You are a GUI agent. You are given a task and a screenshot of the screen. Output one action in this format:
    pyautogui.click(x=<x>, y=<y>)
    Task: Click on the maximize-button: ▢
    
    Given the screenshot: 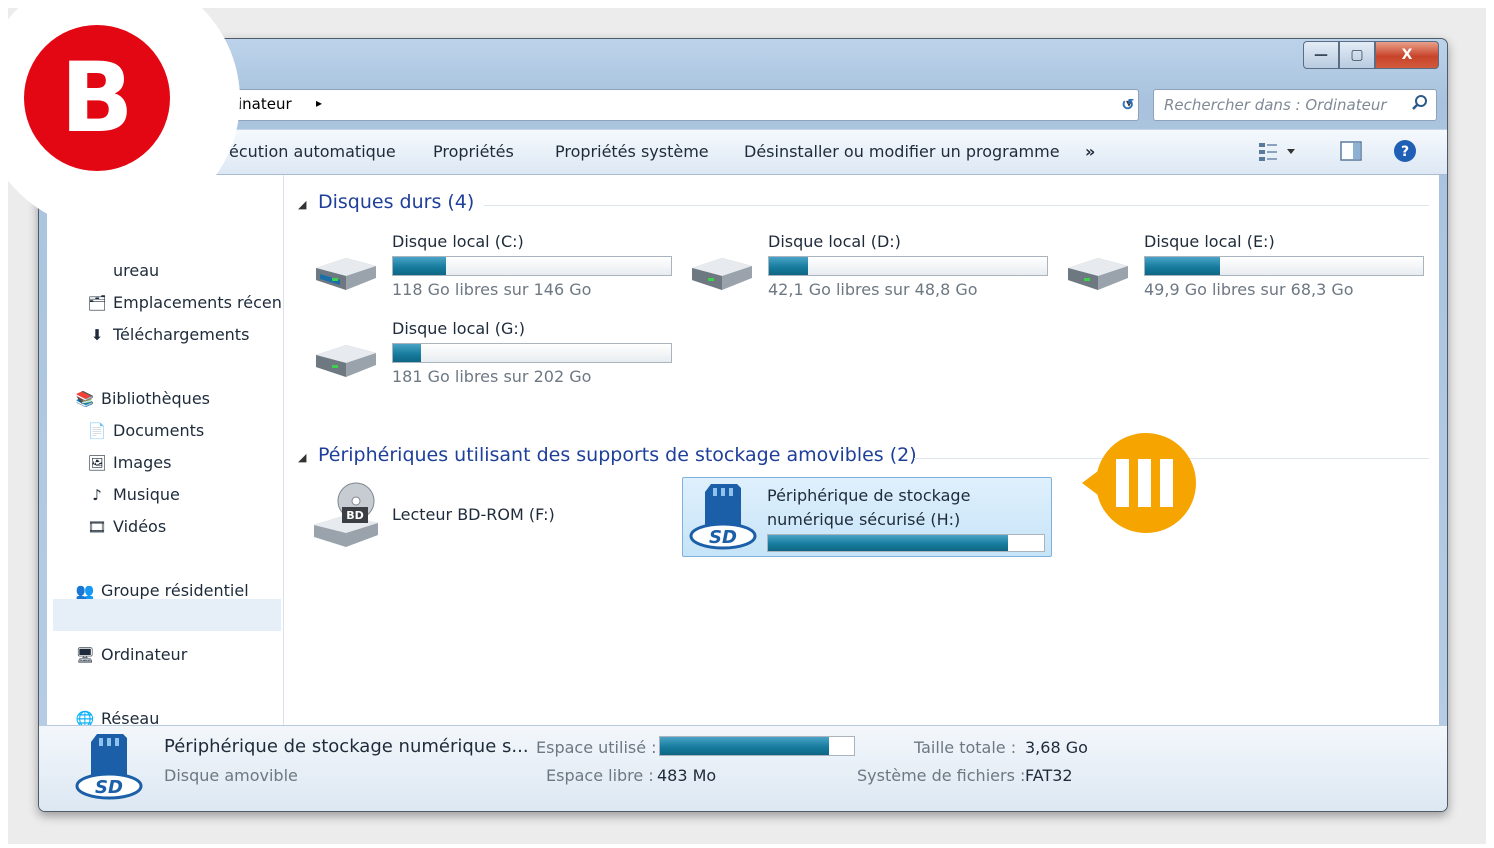 What is the action you would take?
    pyautogui.click(x=1357, y=55)
    